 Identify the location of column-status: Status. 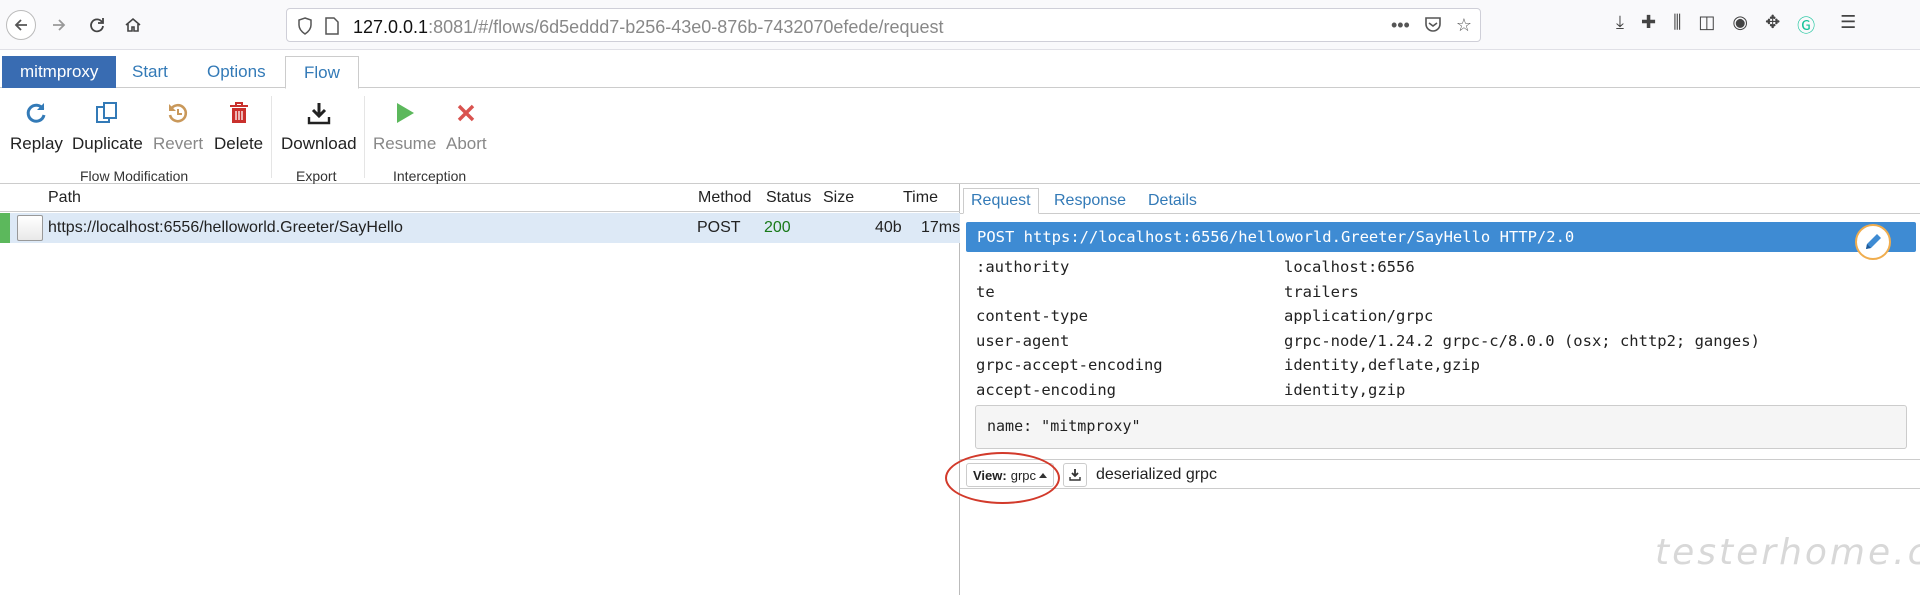
(788, 198).